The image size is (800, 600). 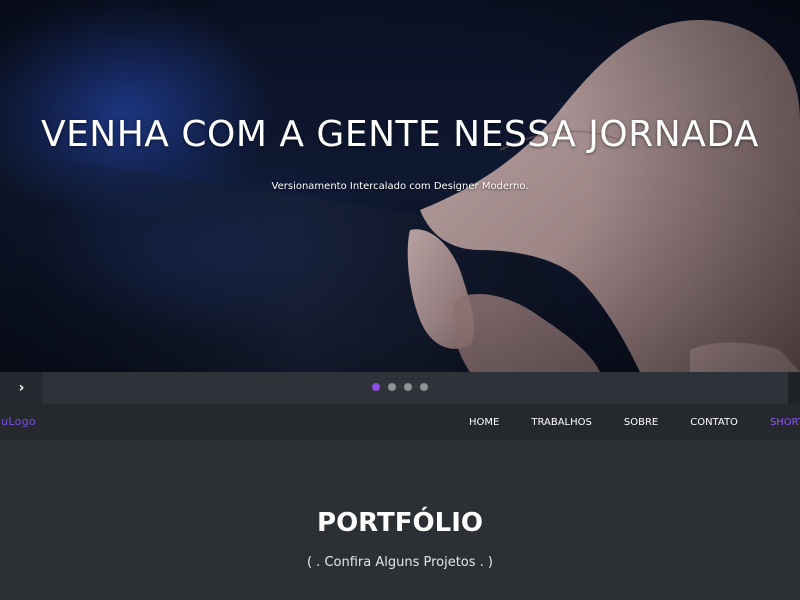 What do you see at coordinates (641, 422) in the screenshot?
I see `nav-item-sobre: SOBRE` at bounding box center [641, 422].